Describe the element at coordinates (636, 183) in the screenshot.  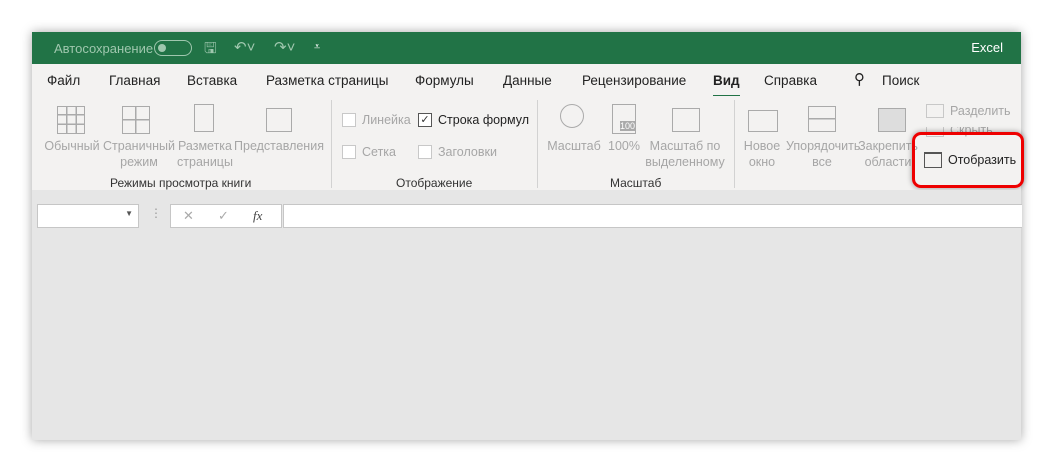
I see `group-label-zoom: Масштаб` at that location.